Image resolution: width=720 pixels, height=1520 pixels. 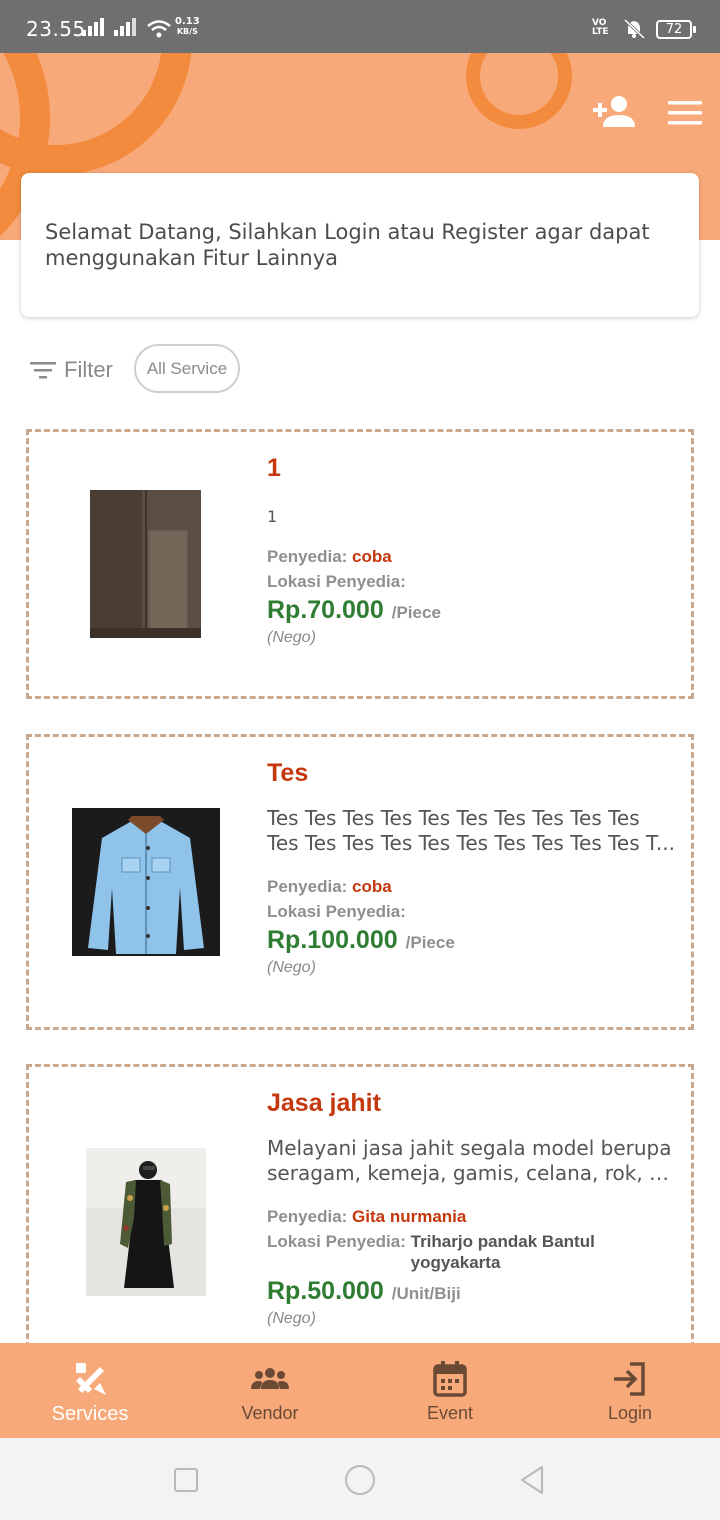 I want to click on nav-label: Services, so click(x=90, y=1414).